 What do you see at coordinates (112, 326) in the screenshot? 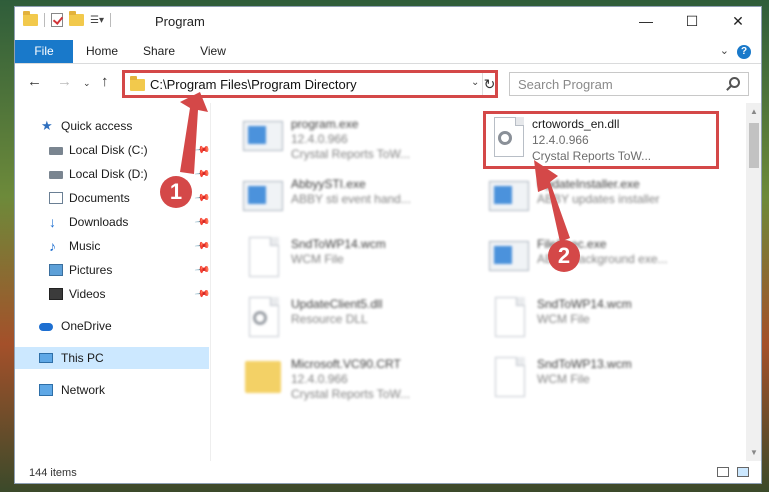
I see `sidebar-item-onedrive: OneDrive` at bounding box center [112, 326].